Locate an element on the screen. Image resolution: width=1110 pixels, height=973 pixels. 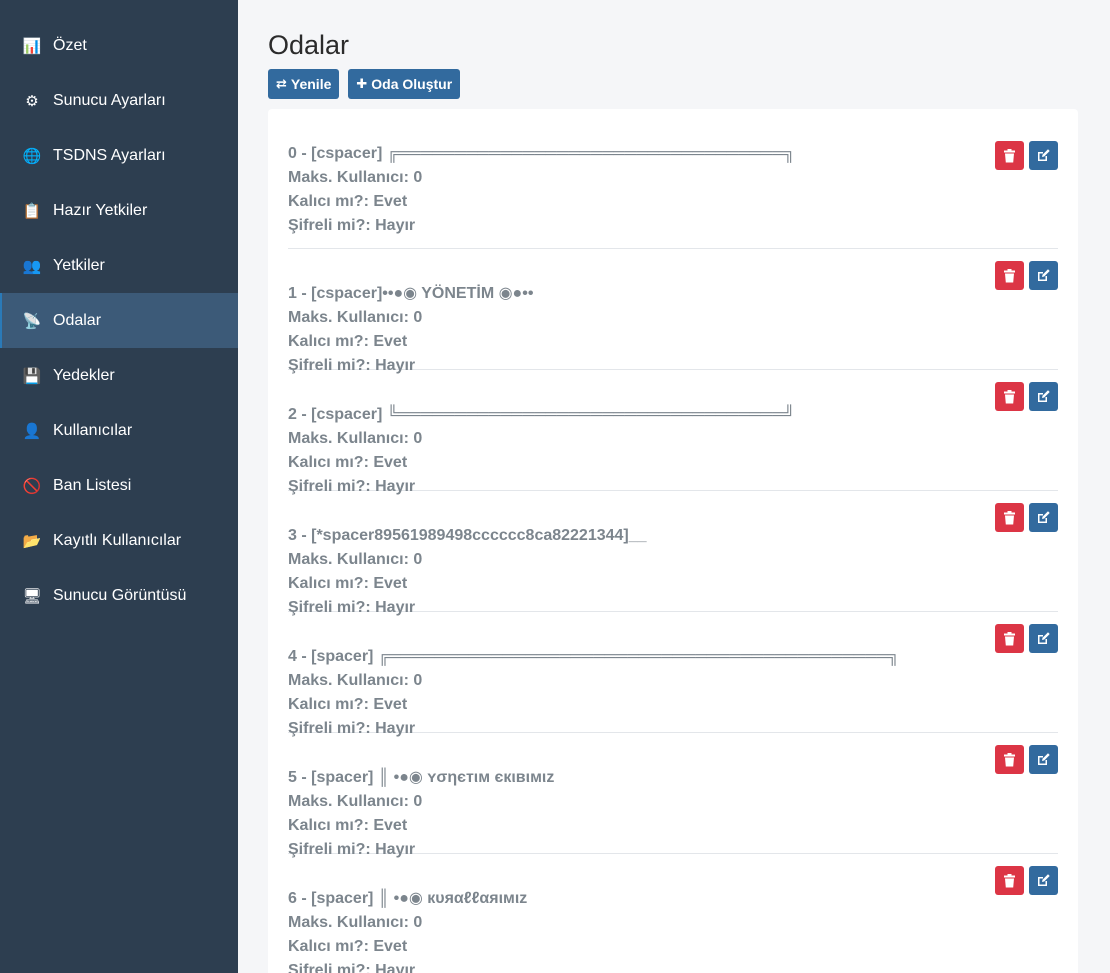
sidebar-item-tsdns-ayarlar-: 🌐 TSDNS Ayarları is located at coordinates (119, 155).